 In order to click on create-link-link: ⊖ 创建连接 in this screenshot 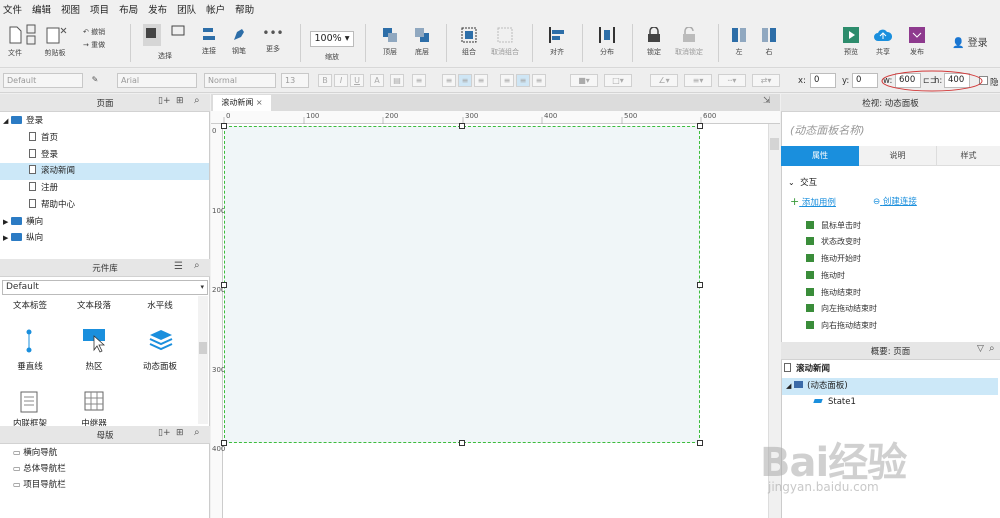, I will do `click(895, 201)`.